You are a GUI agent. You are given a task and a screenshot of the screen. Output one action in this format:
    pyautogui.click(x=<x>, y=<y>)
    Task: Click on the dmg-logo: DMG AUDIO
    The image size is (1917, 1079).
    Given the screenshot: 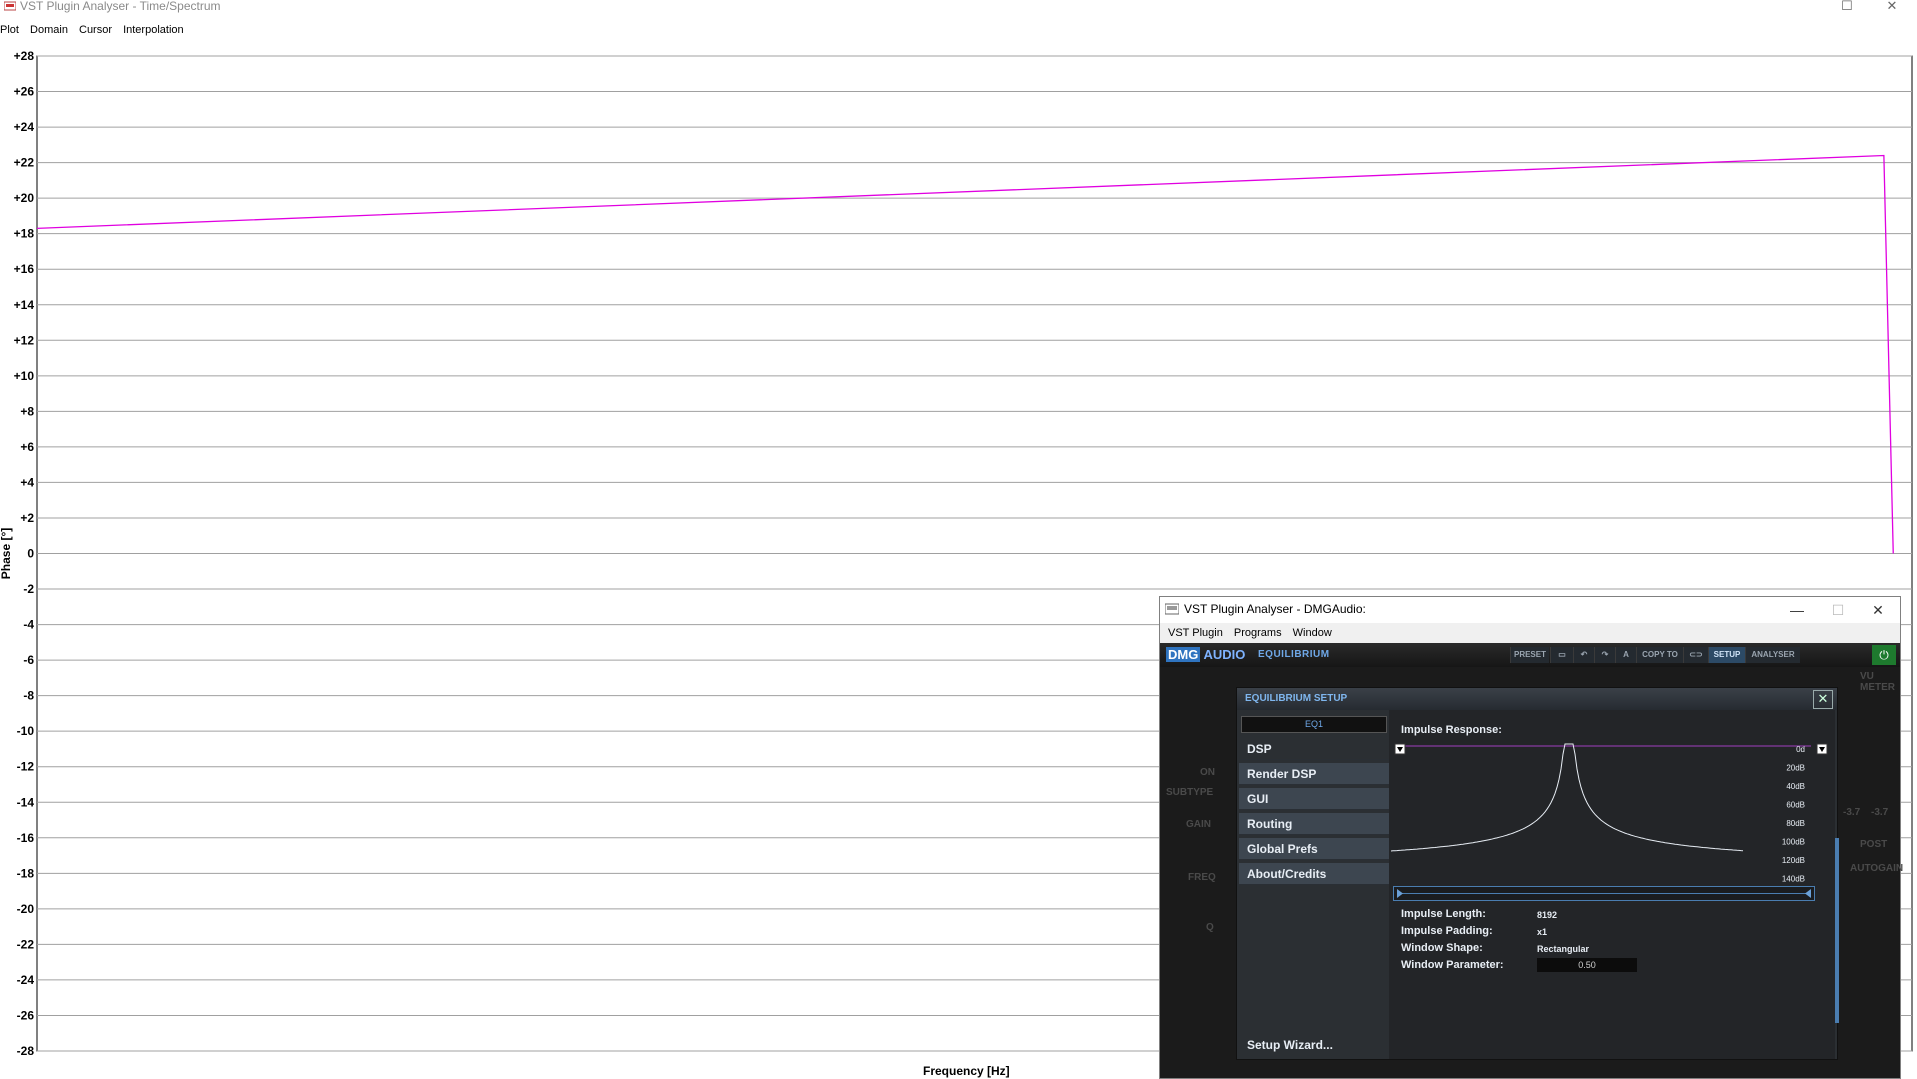 What is the action you would take?
    pyautogui.click(x=1205, y=654)
    